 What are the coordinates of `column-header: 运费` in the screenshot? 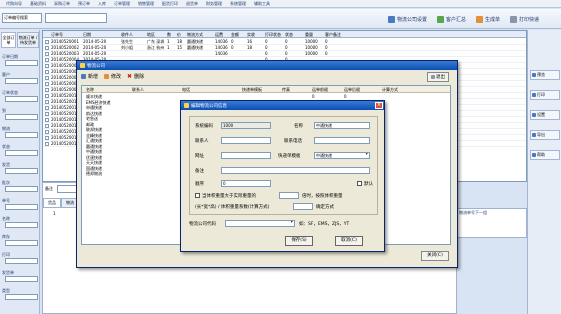 It's located at (219, 35).